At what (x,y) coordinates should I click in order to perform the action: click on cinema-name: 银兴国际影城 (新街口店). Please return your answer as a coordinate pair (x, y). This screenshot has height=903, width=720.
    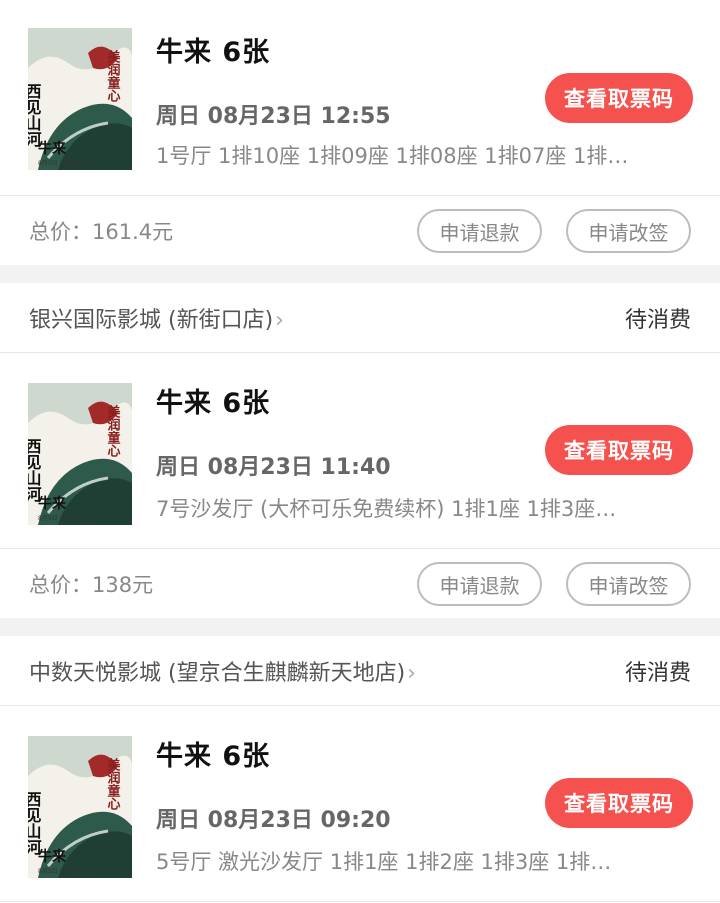
    Looking at the image, I should click on (151, 320).